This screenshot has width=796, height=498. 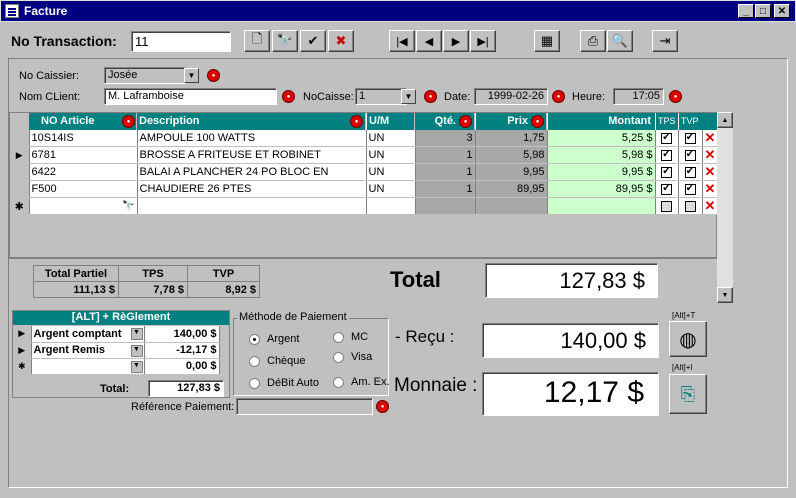 I want to click on row-selector: ✱, so click(x=22, y=366).